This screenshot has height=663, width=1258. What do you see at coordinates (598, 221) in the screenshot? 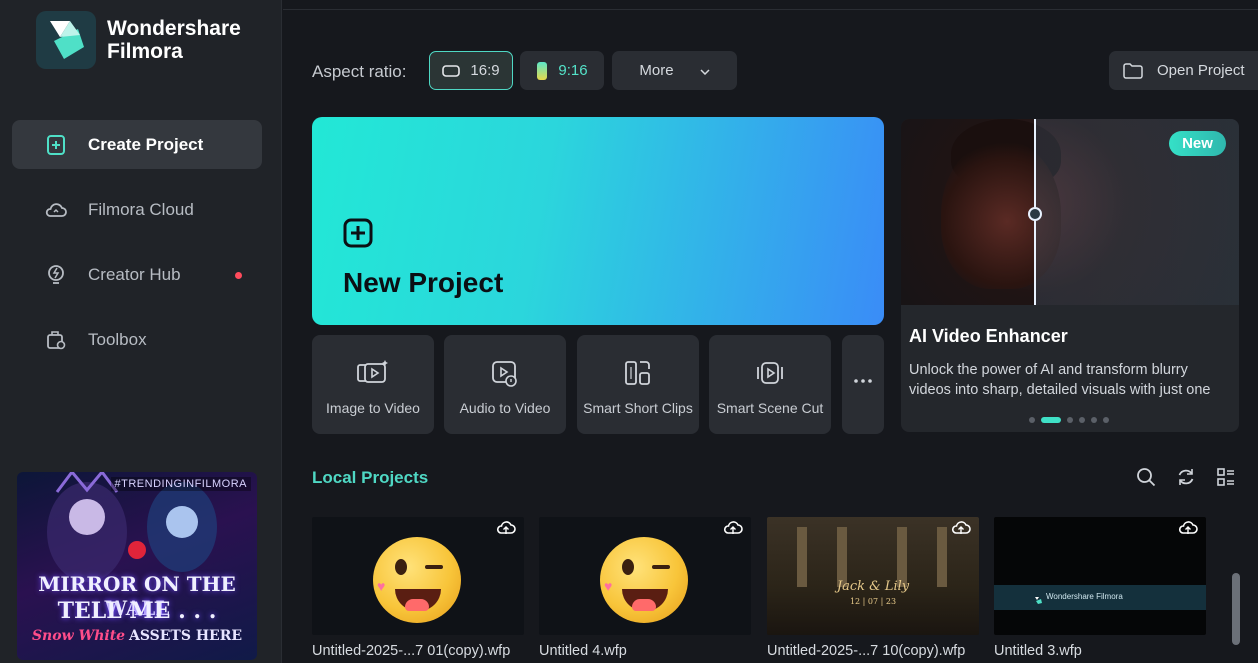
I see `new-project-card: New Project` at bounding box center [598, 221].